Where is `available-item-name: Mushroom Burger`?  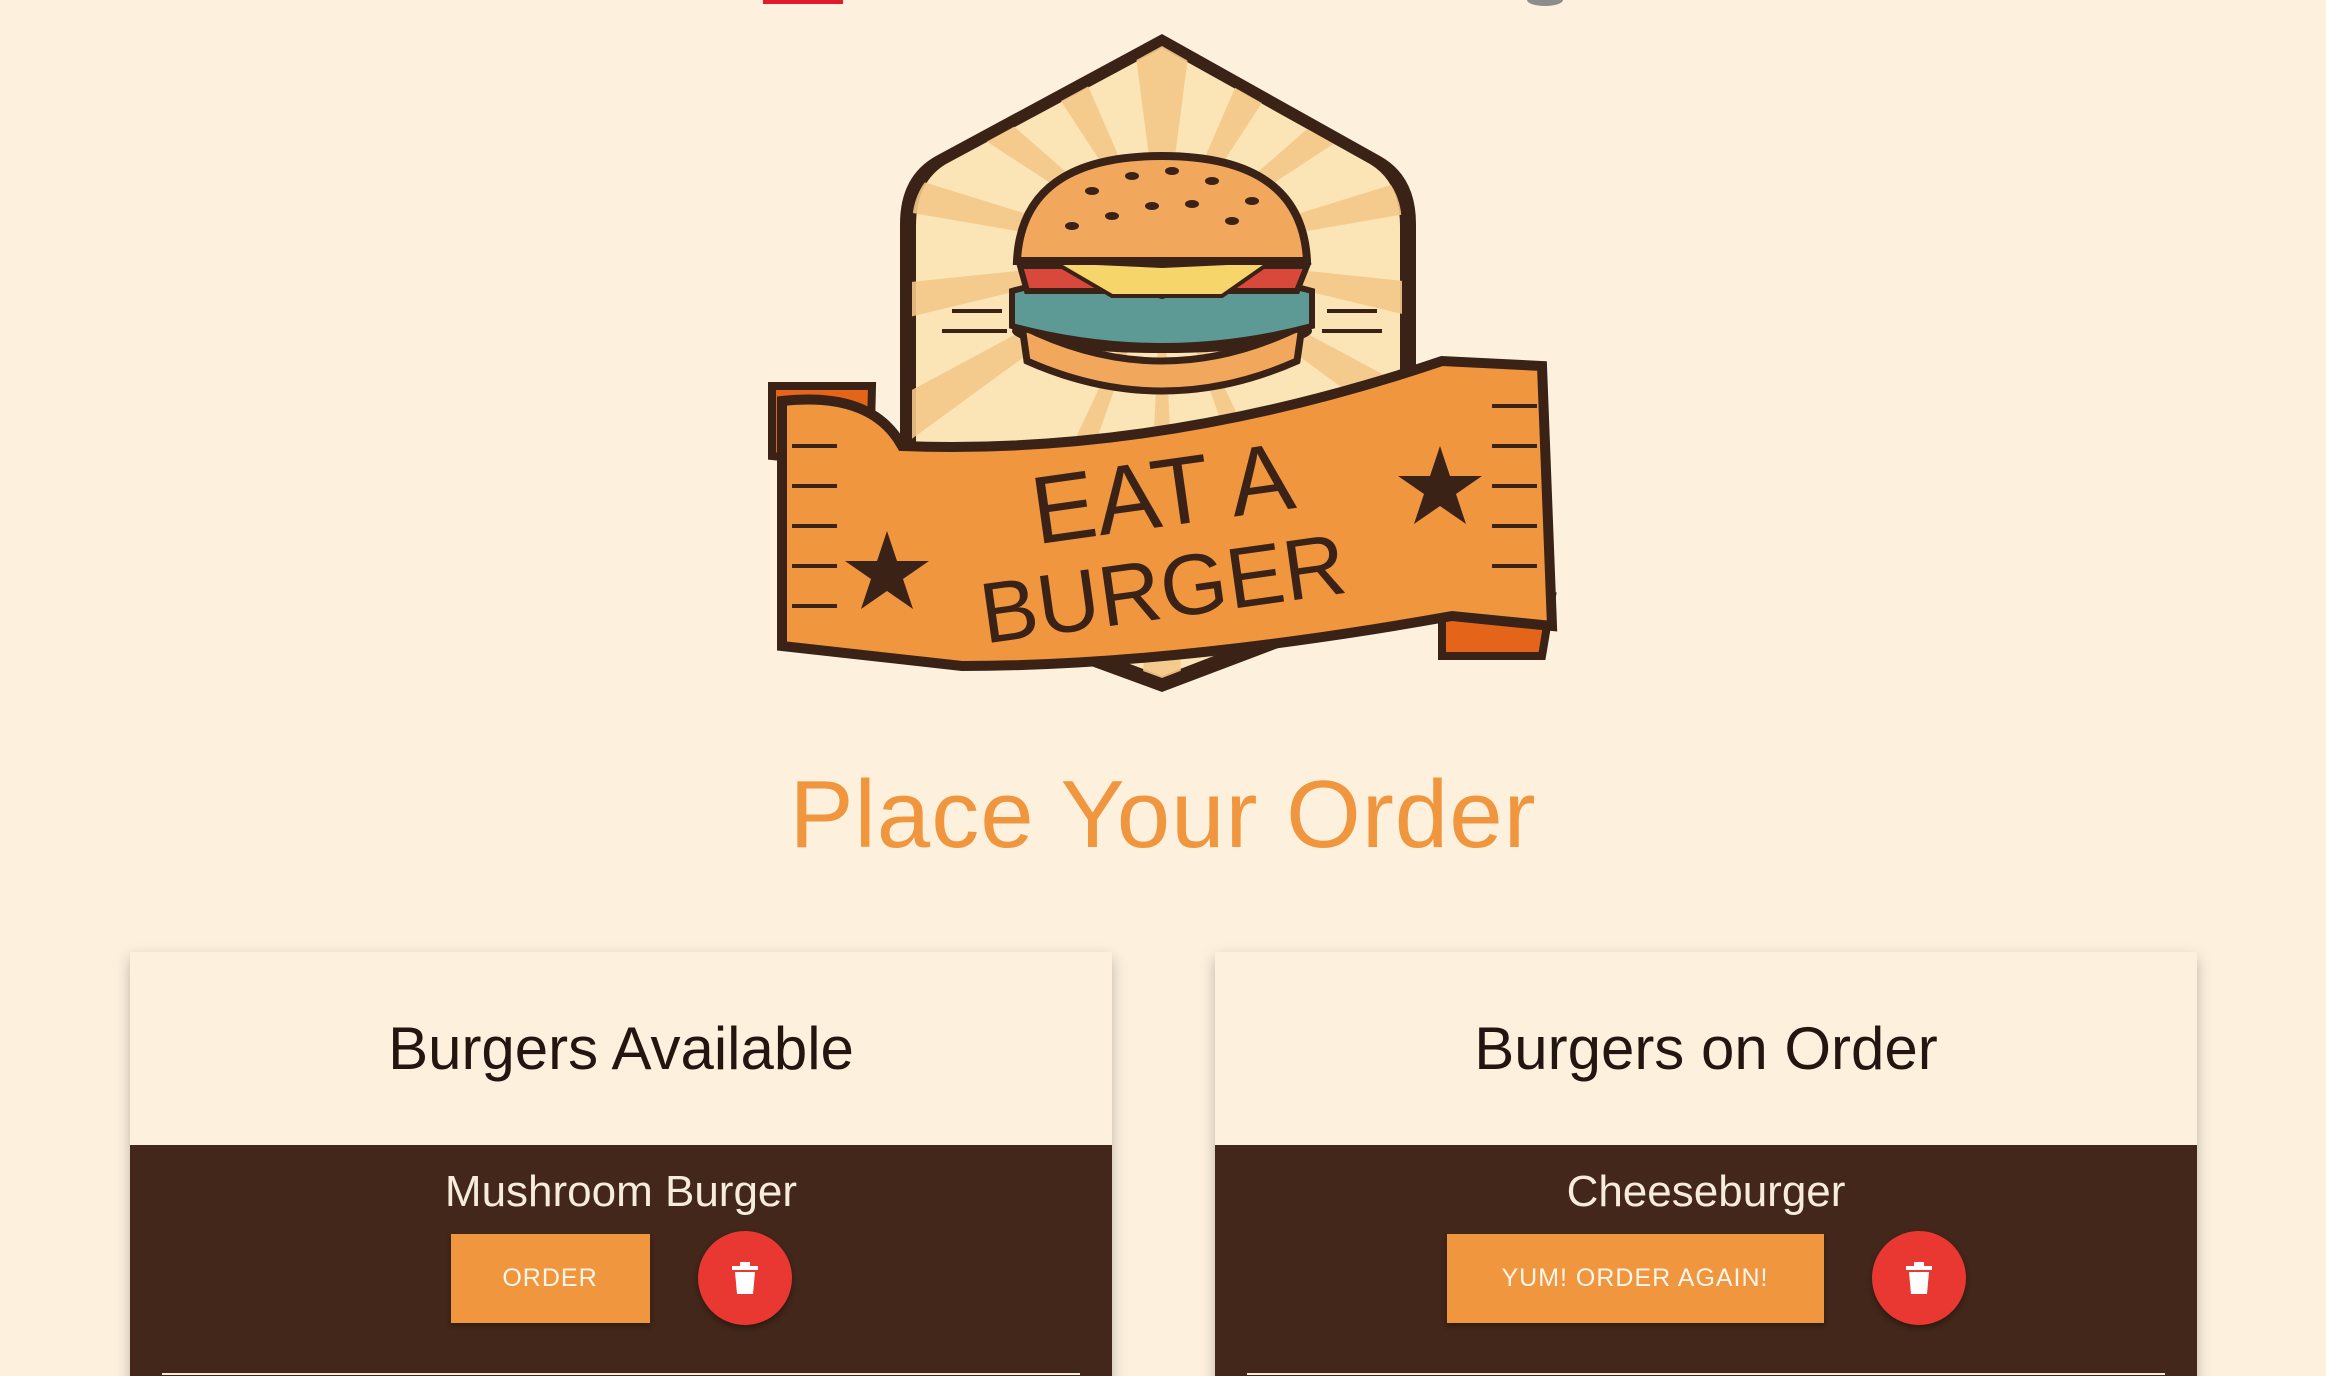
available-item-name: Mushroom Burger is located at coordinates (621, 1191).